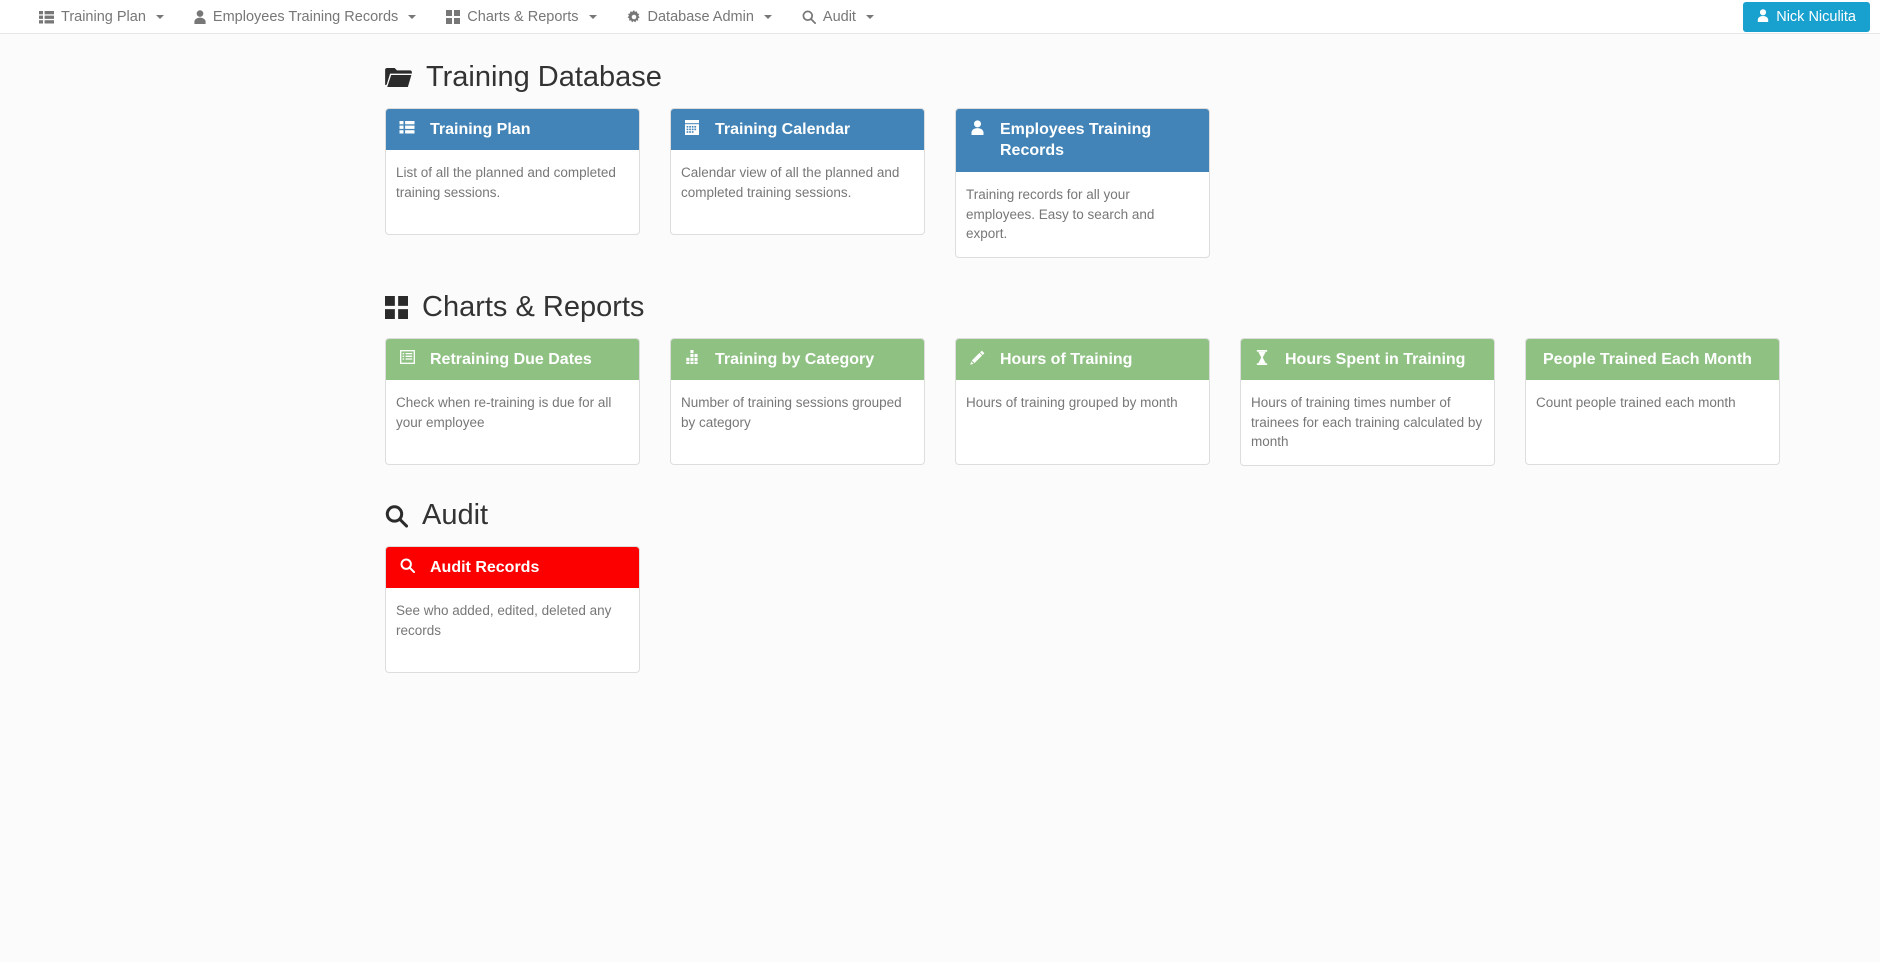  Describe the element at coordinates (692, 356) in the screenshot. I see `bar-chart-icon` at that location.